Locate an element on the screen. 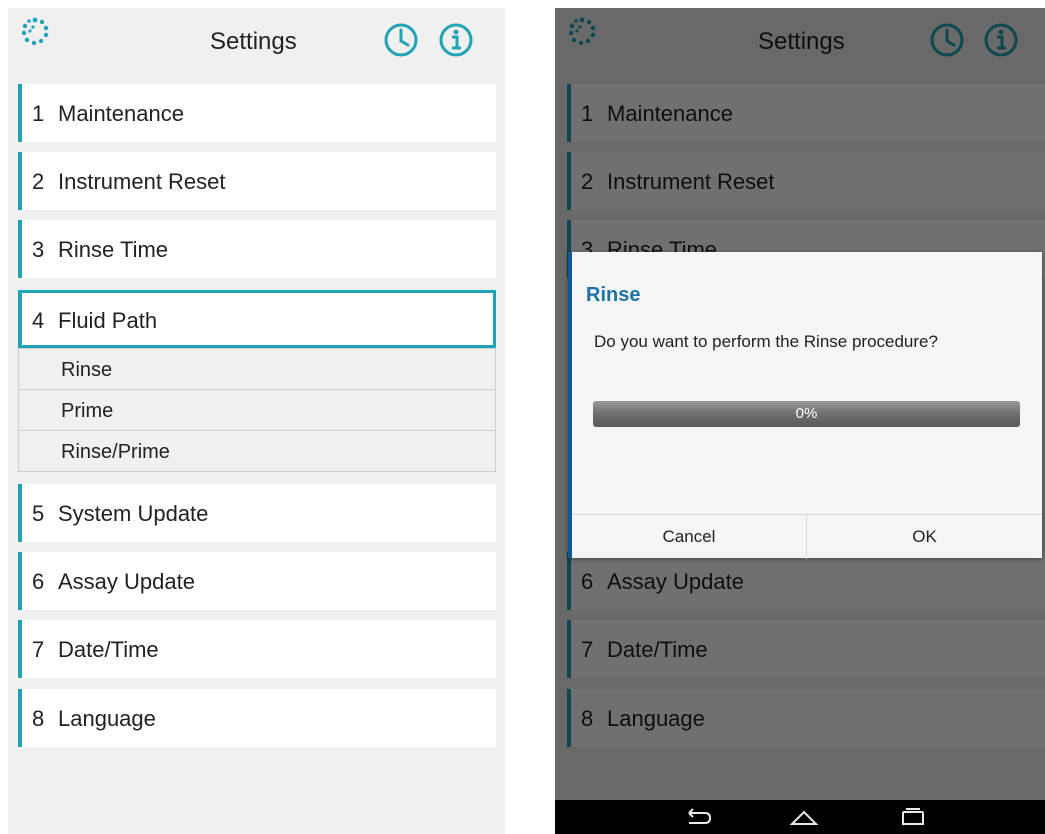 Image resolution: width=1045 pixels, height=834 pixels. menu-item-language: 8 Language is located at coordinates (257, 718).